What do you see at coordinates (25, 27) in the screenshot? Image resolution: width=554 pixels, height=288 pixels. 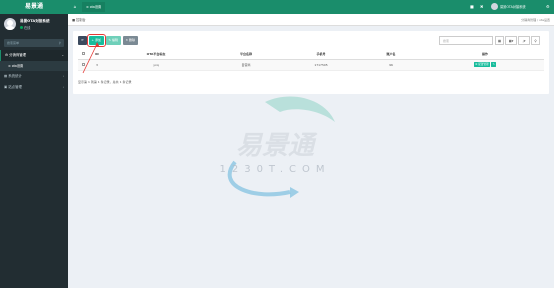 I see `user-status: 在线` at bounding box center [25, 27].